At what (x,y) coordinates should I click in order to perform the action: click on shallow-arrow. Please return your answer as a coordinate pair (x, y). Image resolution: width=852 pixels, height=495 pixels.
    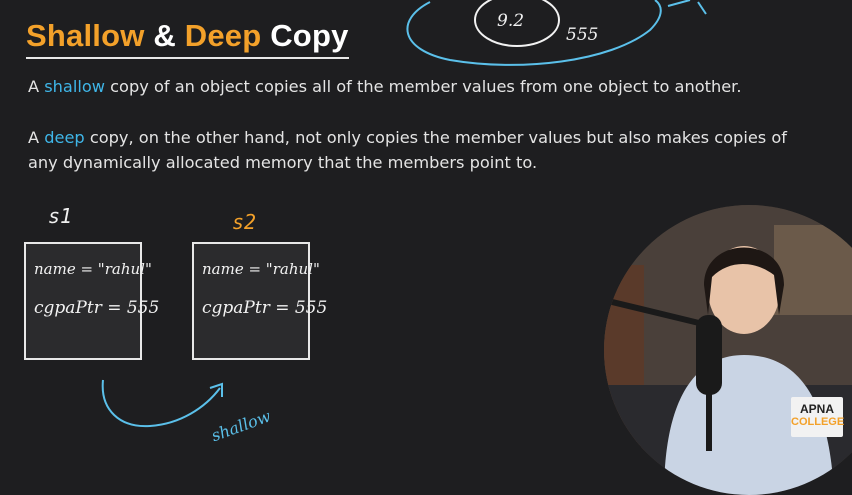
    Looking at the image, I should click on (161, 403).